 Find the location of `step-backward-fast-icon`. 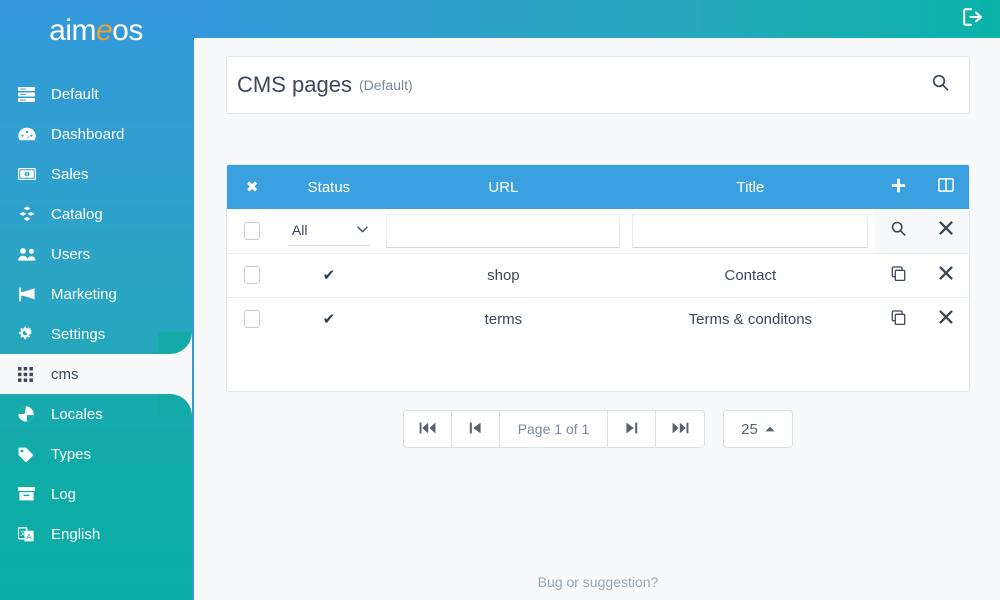

step-backward-fast-icon is located at coordinates (427, 429).